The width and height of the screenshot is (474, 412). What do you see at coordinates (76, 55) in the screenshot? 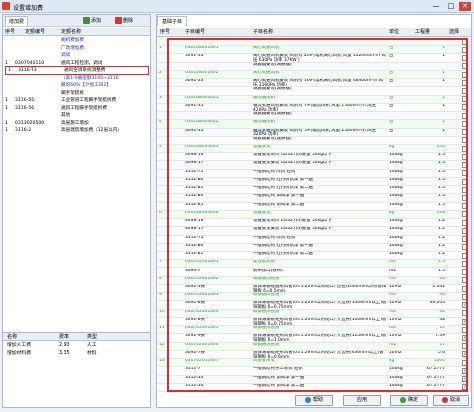
I see `tree-row: 调试` at bounding box center [76, 55].